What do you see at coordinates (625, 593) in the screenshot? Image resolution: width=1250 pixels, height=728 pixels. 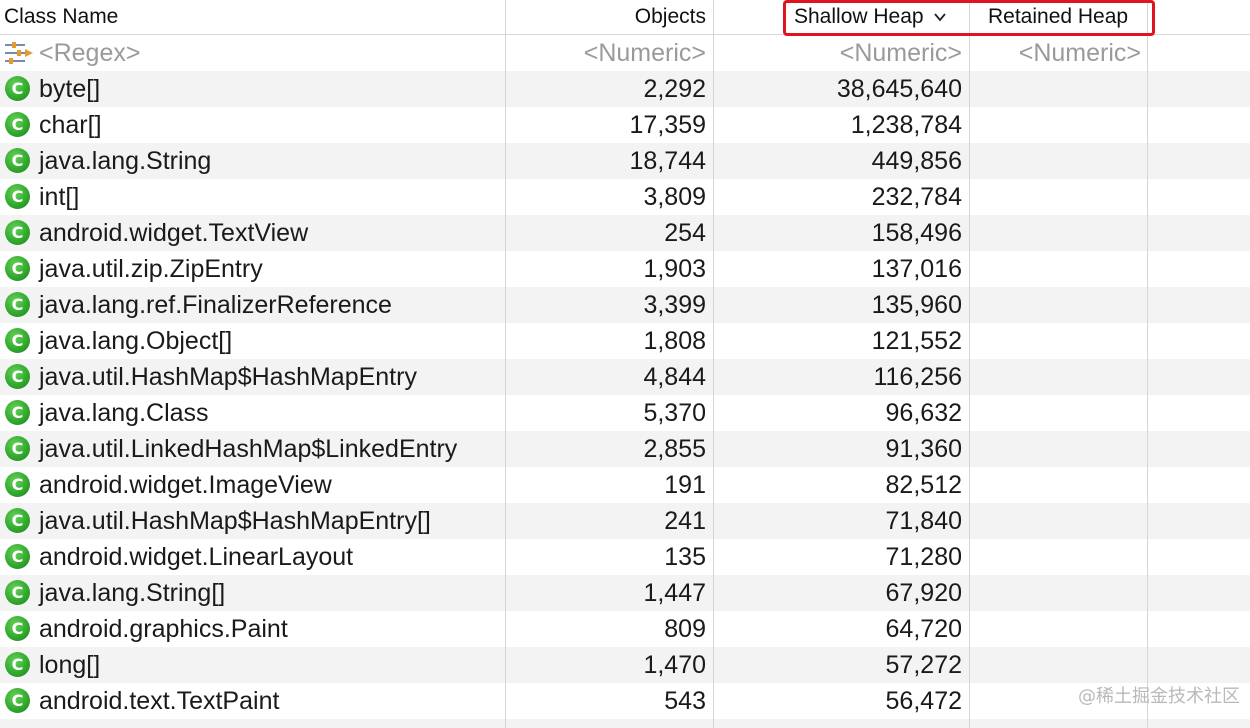 I see `table-row: Cjava.lang.String[] 1,447 67,920` at bounding box center [625, 593].